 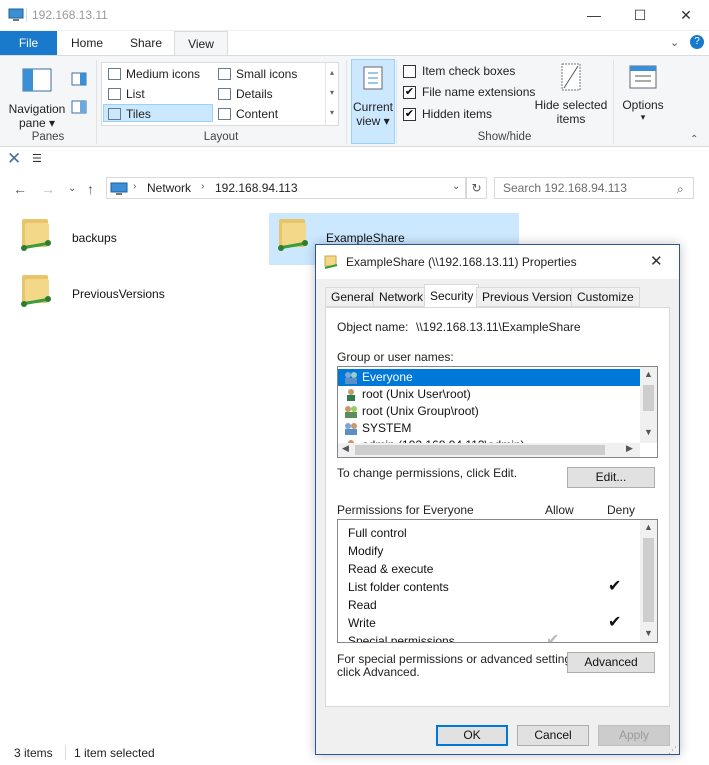 What do you see at coordinates (87, 43) in the screenshot?
I see `tab-home: Home` at bounding box center [87, 43].